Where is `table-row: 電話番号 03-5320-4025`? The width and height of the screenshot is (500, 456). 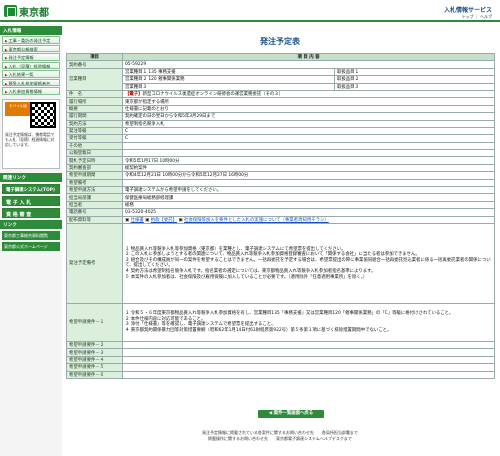
table-row: 電話番号 03-5320-4025 is located at coordinates (280, 212).